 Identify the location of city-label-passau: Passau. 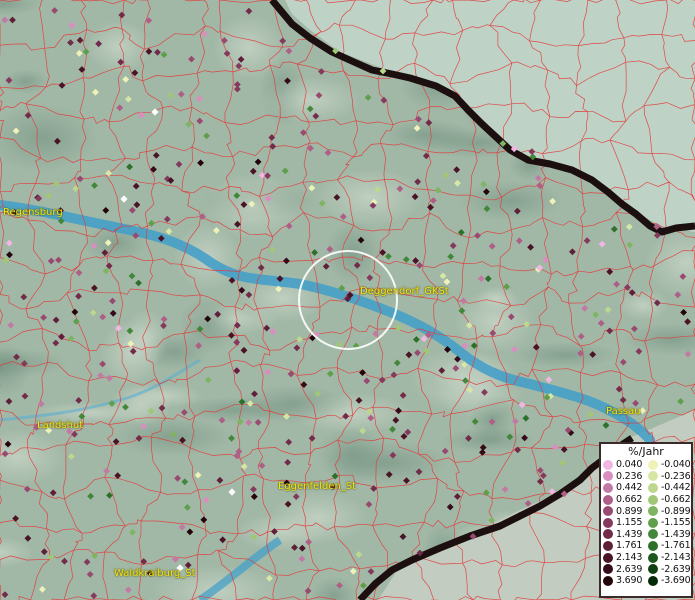
(623, 411).